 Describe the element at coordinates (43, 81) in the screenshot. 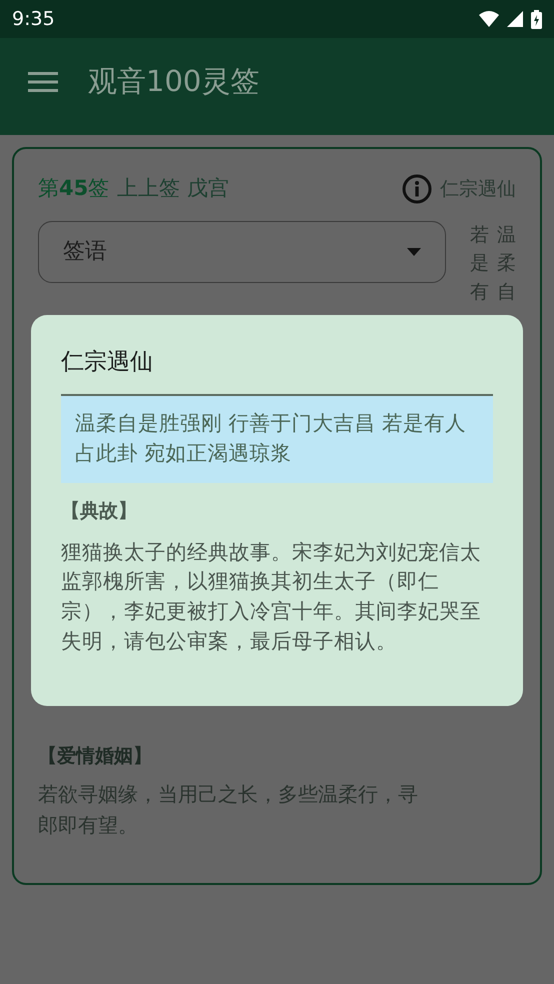

I see `menu-icon` at that location.